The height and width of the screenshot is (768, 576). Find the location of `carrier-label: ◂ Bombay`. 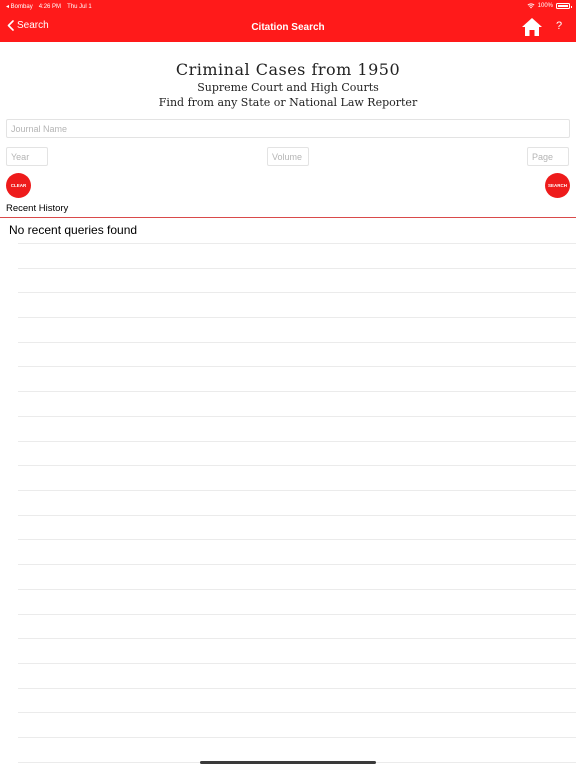

carrier-label: ◂ Bombay is located at coordinates (19, 7).